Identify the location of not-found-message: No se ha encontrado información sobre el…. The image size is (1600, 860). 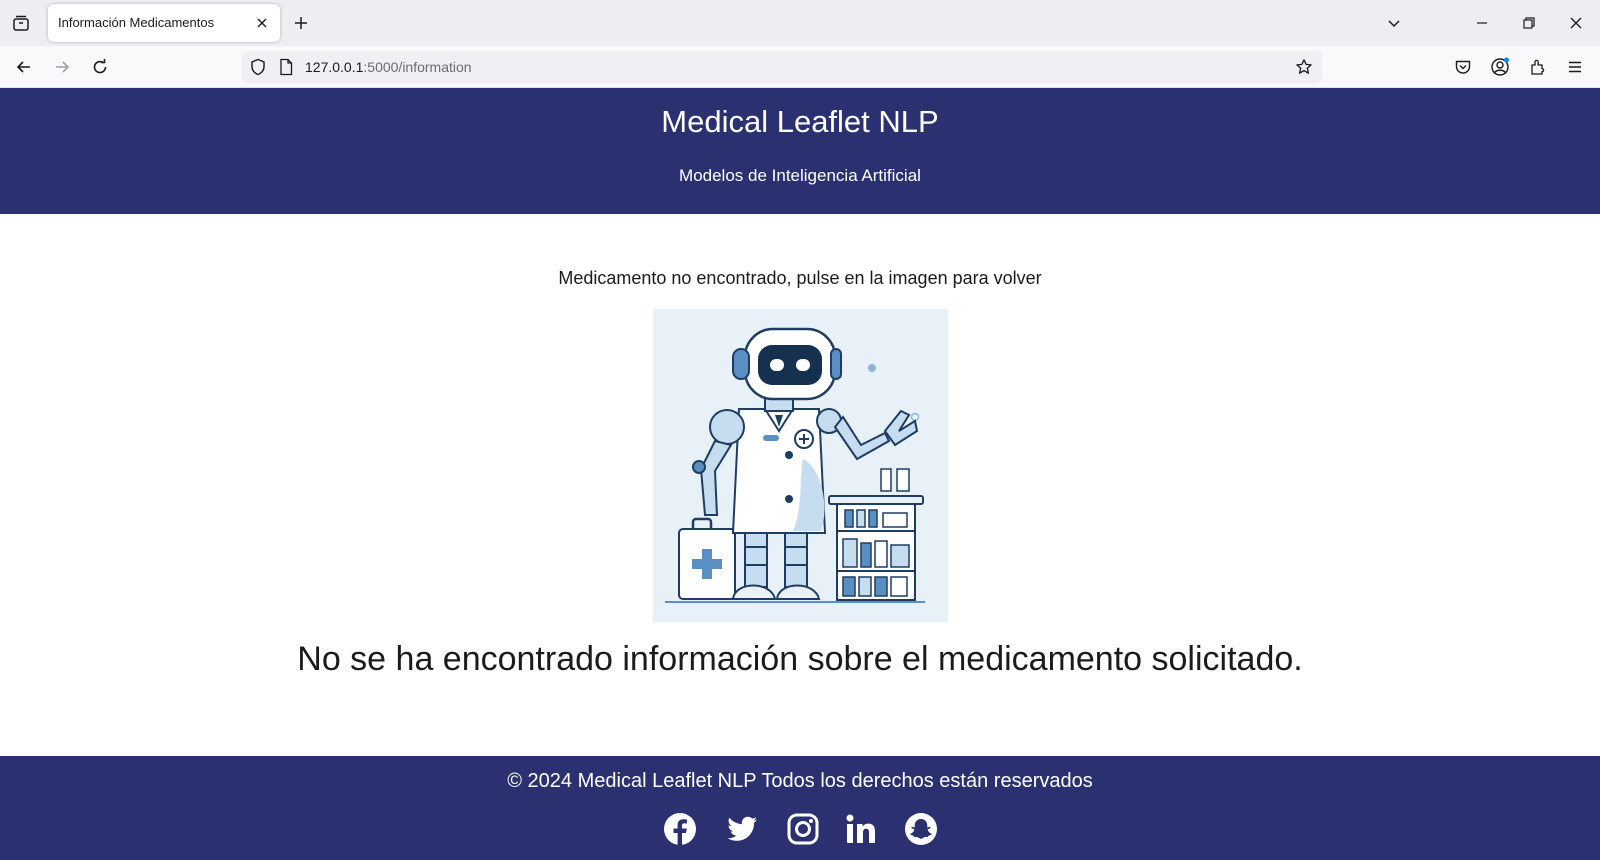
(800, 659).